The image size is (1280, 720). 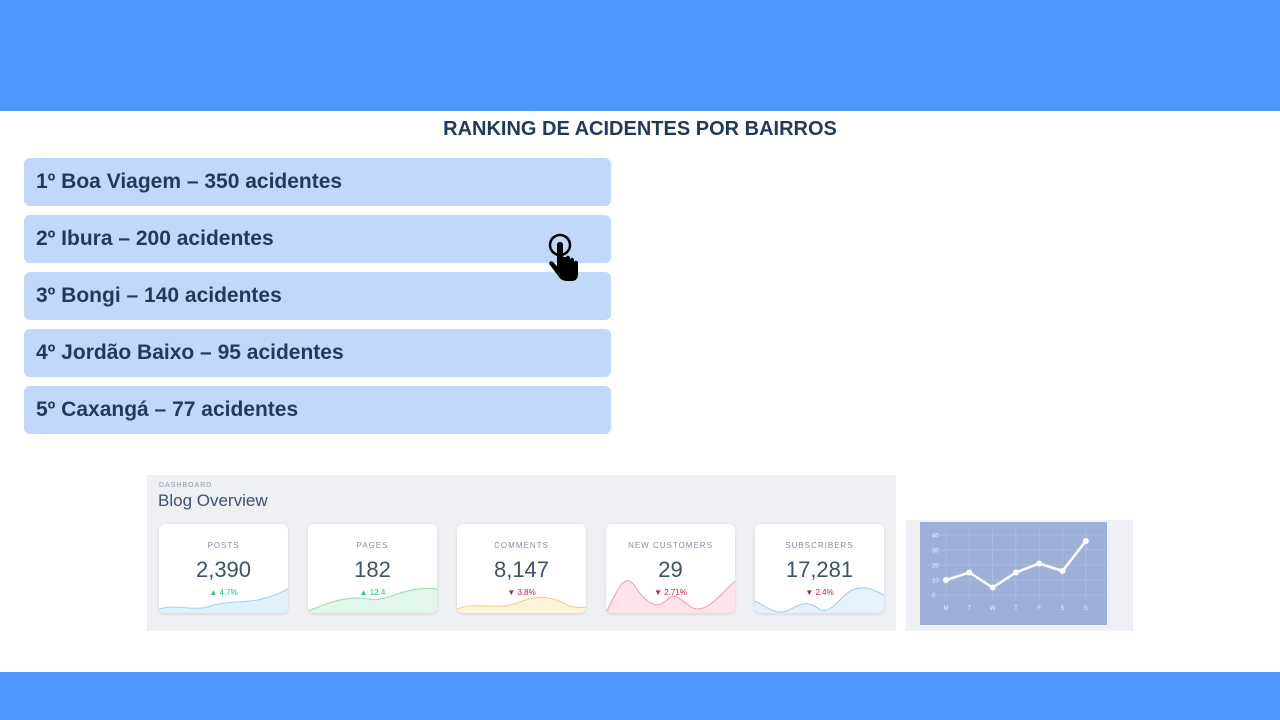 What do you see at coordinates (935, 552) in the screenshot?
I see `y-tick-label: 30` at bounding box center [935, 552].